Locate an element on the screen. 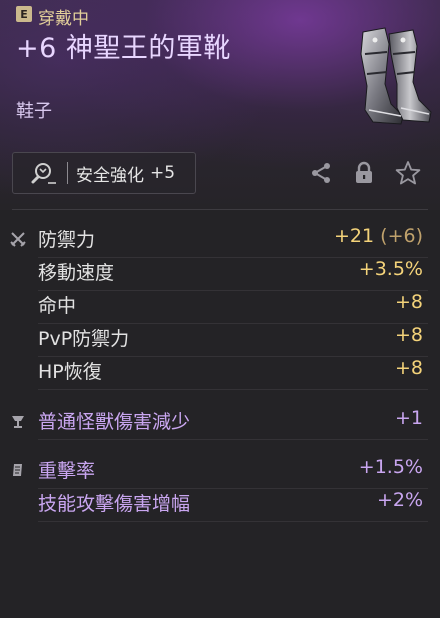 This screenshot has height=618, width=440. stat-name: 移動速度 is located at coordinates (76, 273).